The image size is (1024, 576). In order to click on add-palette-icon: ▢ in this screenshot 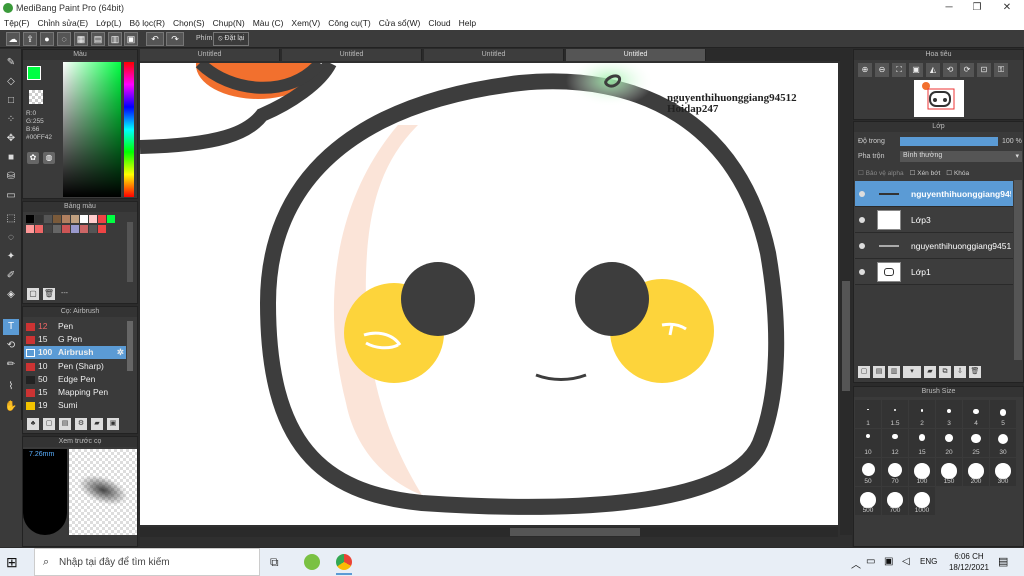, I will do `click(33, 294)`.